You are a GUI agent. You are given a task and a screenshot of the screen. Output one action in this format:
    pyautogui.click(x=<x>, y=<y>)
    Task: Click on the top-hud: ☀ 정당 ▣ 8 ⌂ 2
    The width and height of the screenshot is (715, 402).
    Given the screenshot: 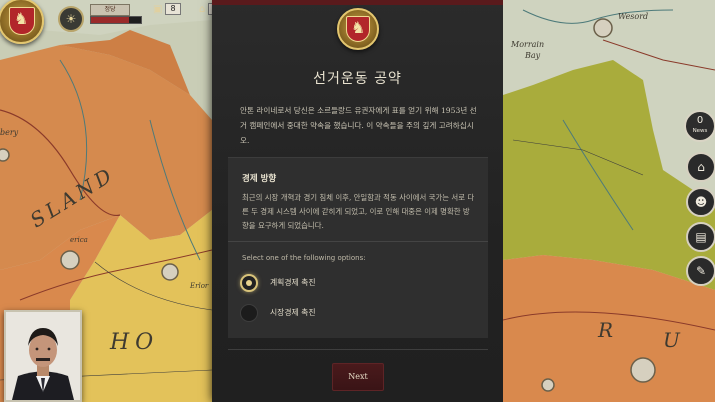 What is the action you would take?
    pyautogui.click(x=112, y=22)
    